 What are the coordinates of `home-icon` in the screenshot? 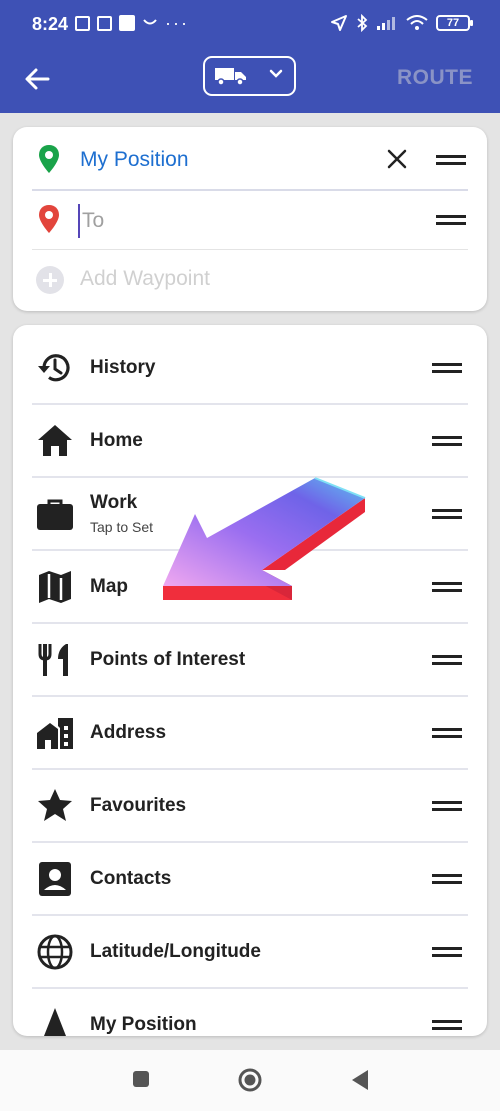 It's located at (55, 440).